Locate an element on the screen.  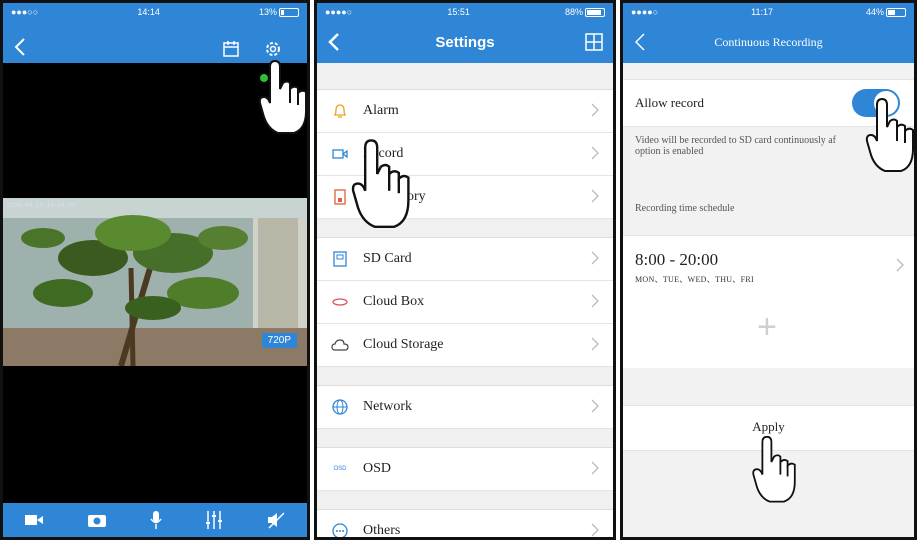
battery-status: 88% is located at coordinates (585, 12).